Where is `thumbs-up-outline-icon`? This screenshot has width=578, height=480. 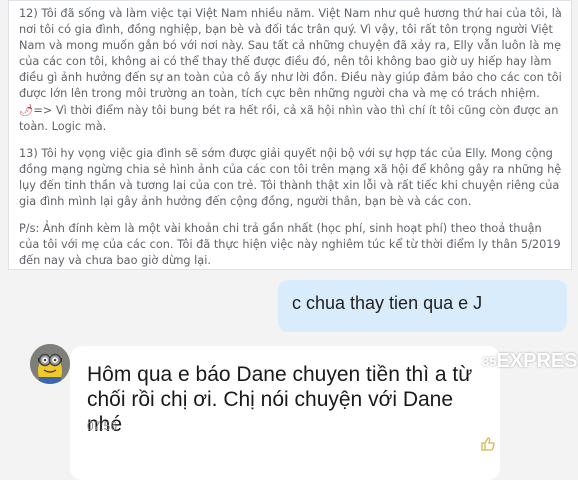
thumbs-up-outline-icon is located at coordinates (488, 446).